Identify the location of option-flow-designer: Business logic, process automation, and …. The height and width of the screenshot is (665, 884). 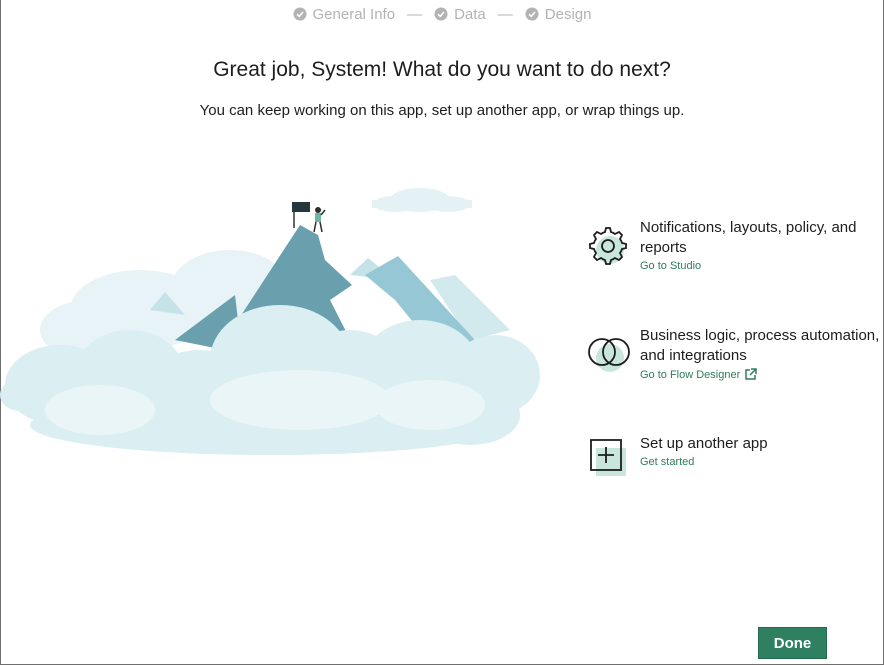
(734, 353).